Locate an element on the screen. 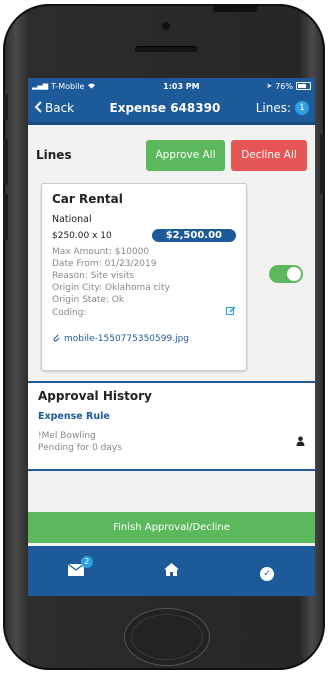 This screenshot has width=328, height=673. phone-volume-down is located at coordinates (5, 217).